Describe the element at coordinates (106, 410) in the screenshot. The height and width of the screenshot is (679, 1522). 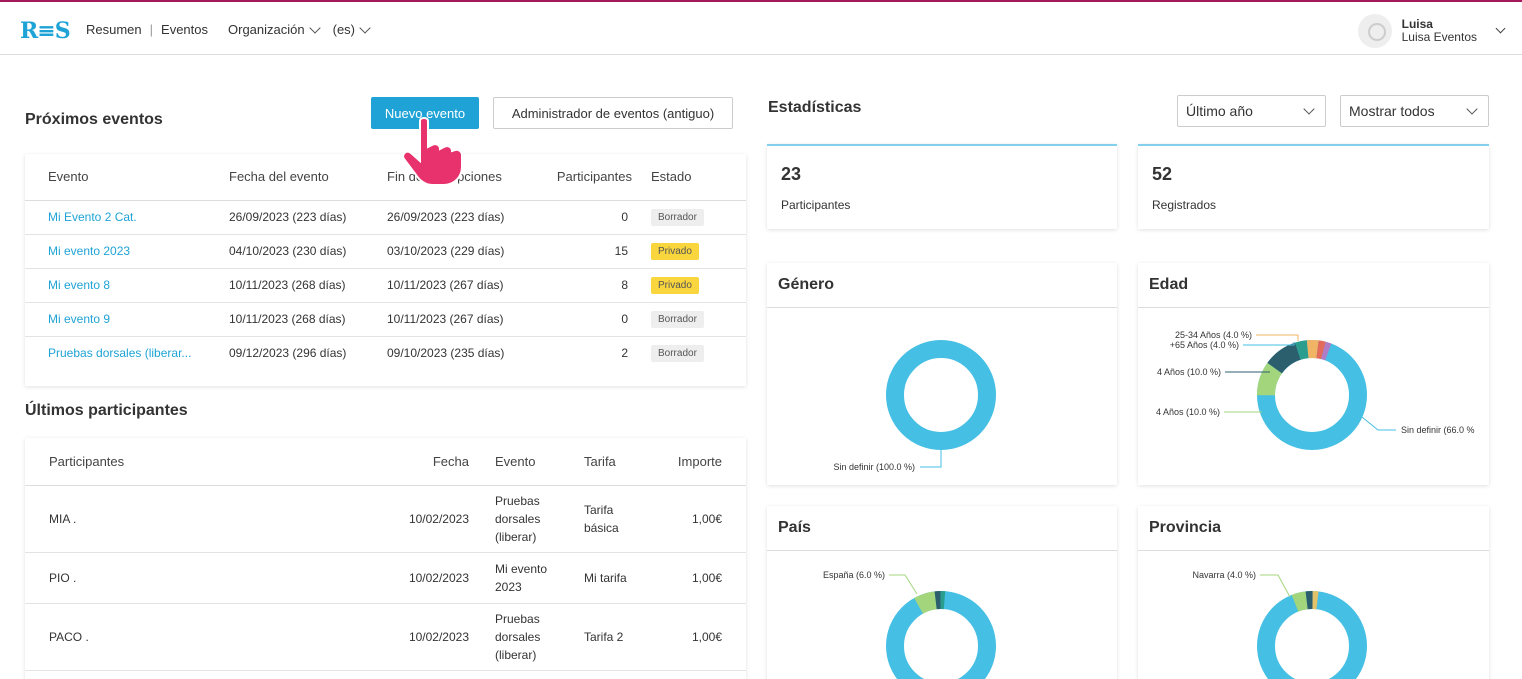
I see `latest-participants-title: Últimos participantes` at that location.